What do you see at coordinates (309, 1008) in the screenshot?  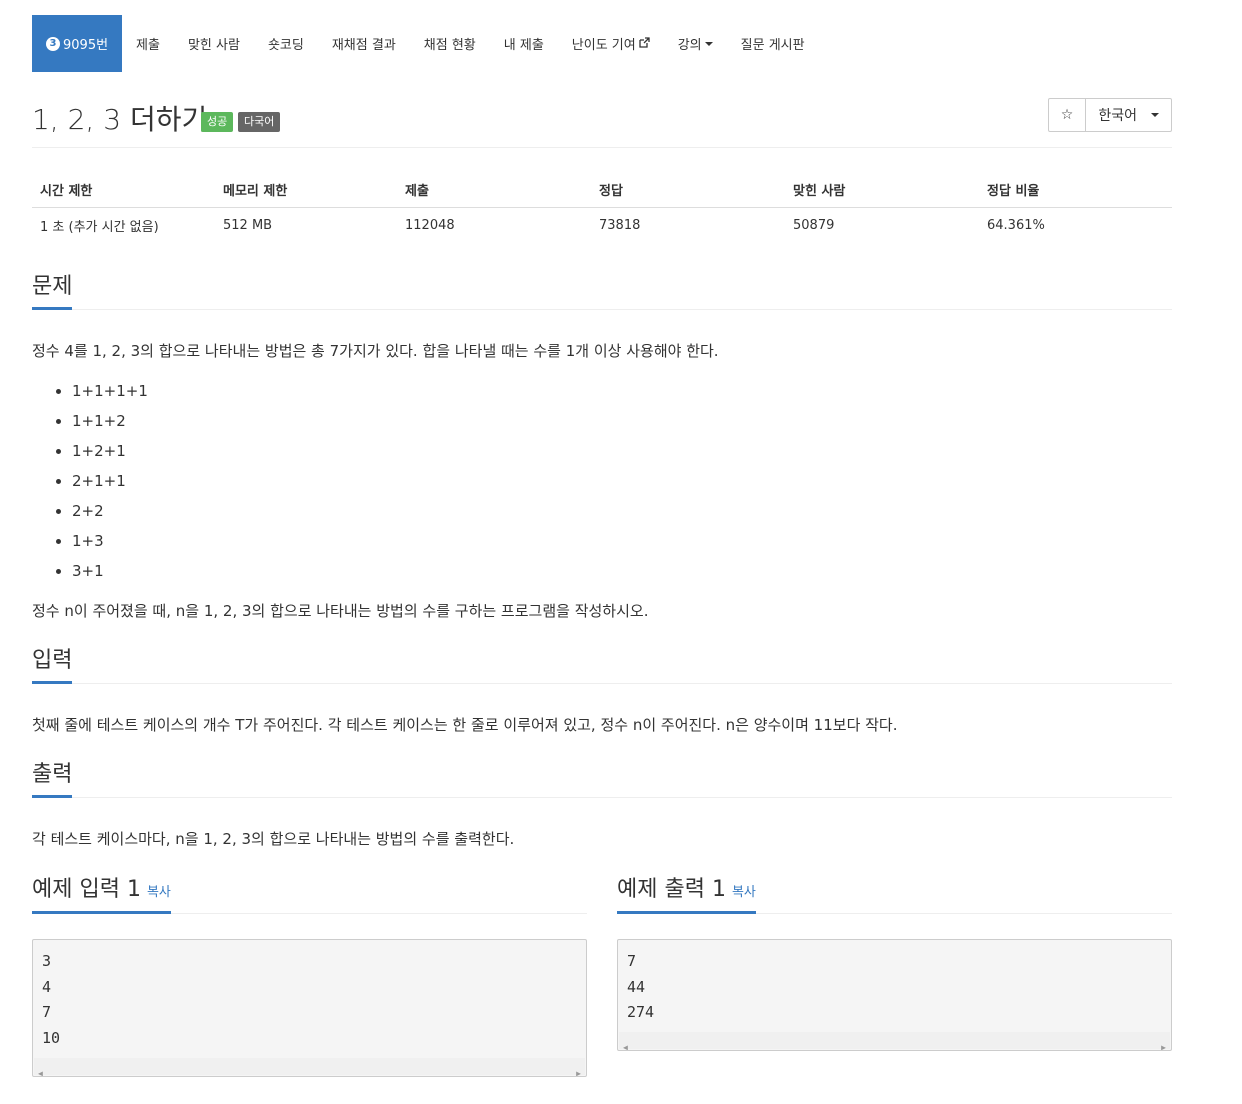 I see `sample-input-box: 3 4 7 10 ◀ ▶` at bounding box center [309, 1008].